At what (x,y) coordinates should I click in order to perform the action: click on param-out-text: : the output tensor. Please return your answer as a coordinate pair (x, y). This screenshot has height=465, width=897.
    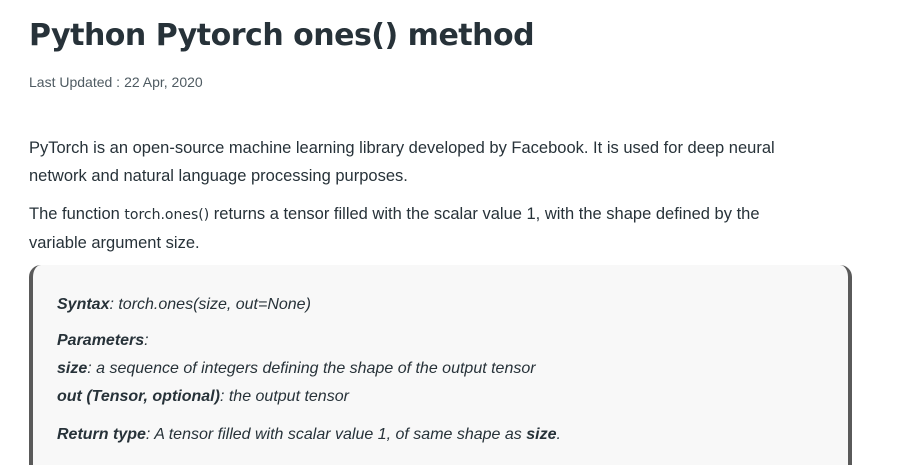
    Looking at the image, I should click on (284, 396).